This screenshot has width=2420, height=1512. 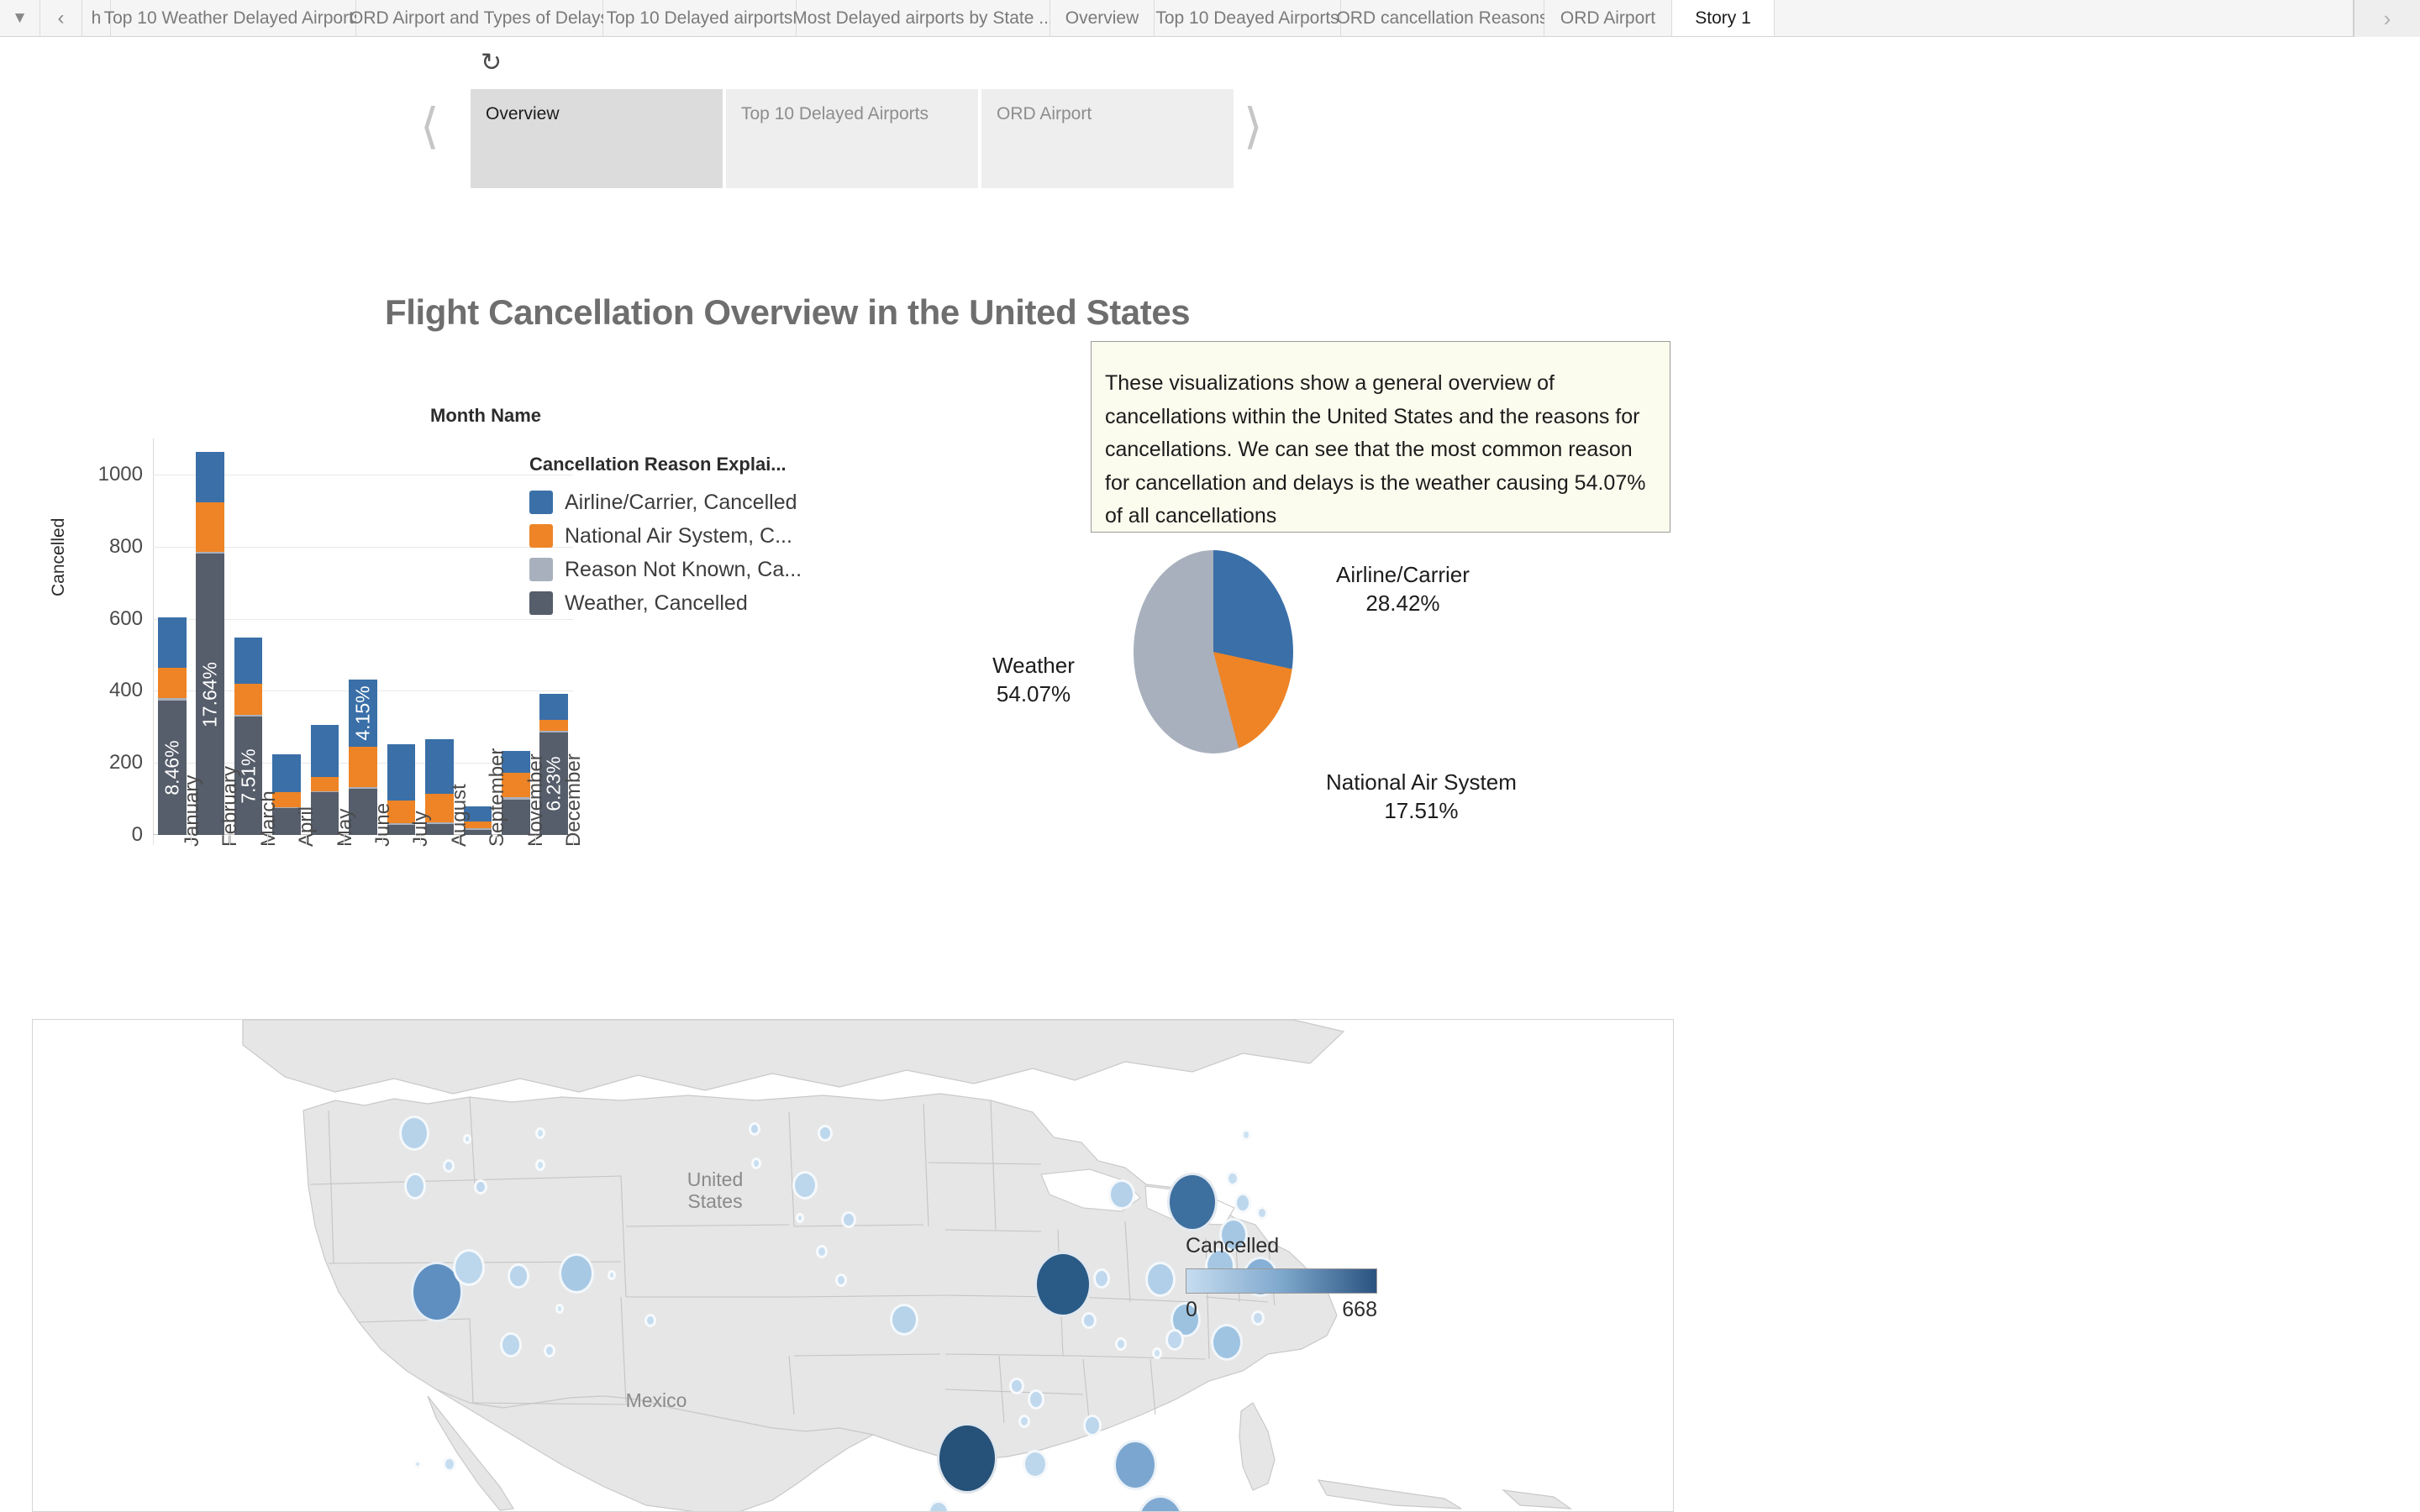 What do you see at coordinates (1254, 126) in the screenshot?
I see `story-next-button: ⟩` at bounding box center [1254, 126].